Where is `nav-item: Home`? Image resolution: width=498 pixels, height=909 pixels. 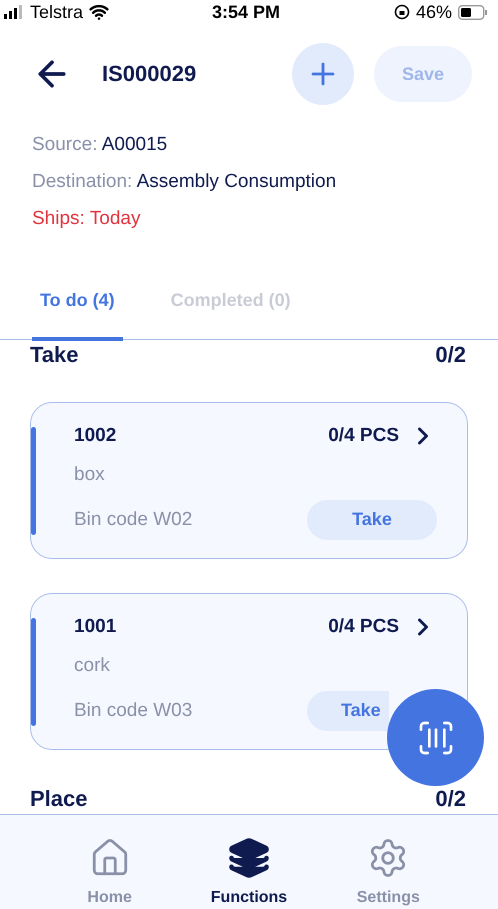
nav-item: Home is located at coordinates (109, 862).